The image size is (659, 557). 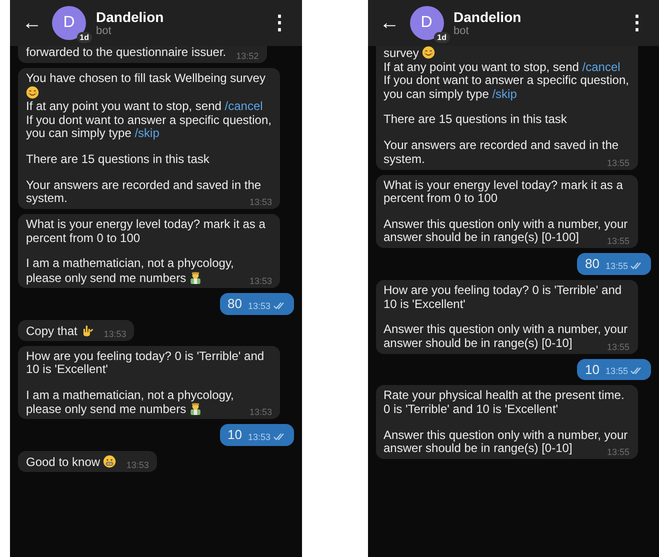 I want to click on grinning-face-icon, so click(x=109, y=461).